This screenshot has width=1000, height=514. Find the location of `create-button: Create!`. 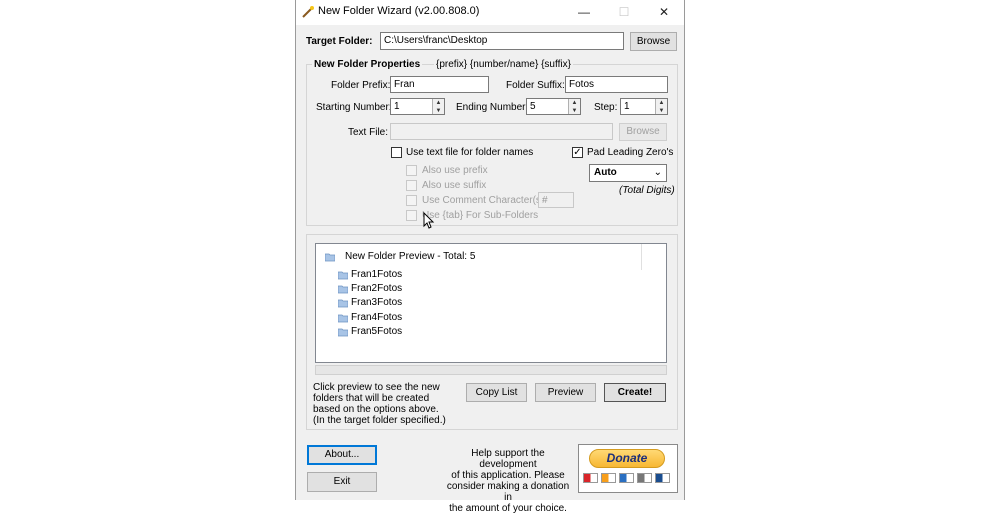

create-button: Create! is located at coordinates (635, 392).